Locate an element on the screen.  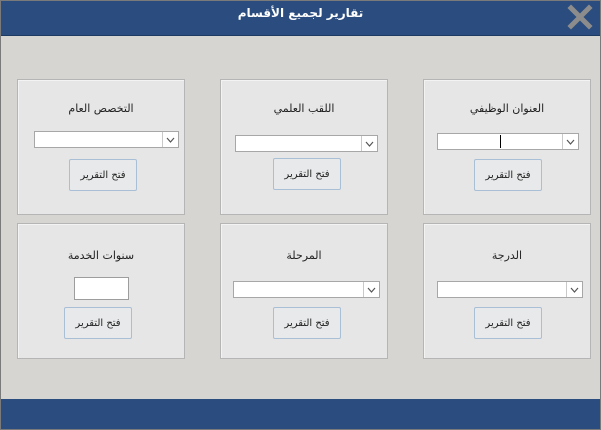
open-report-button-general-specialization: فتح التقرير is located at coordinates (103, 175).